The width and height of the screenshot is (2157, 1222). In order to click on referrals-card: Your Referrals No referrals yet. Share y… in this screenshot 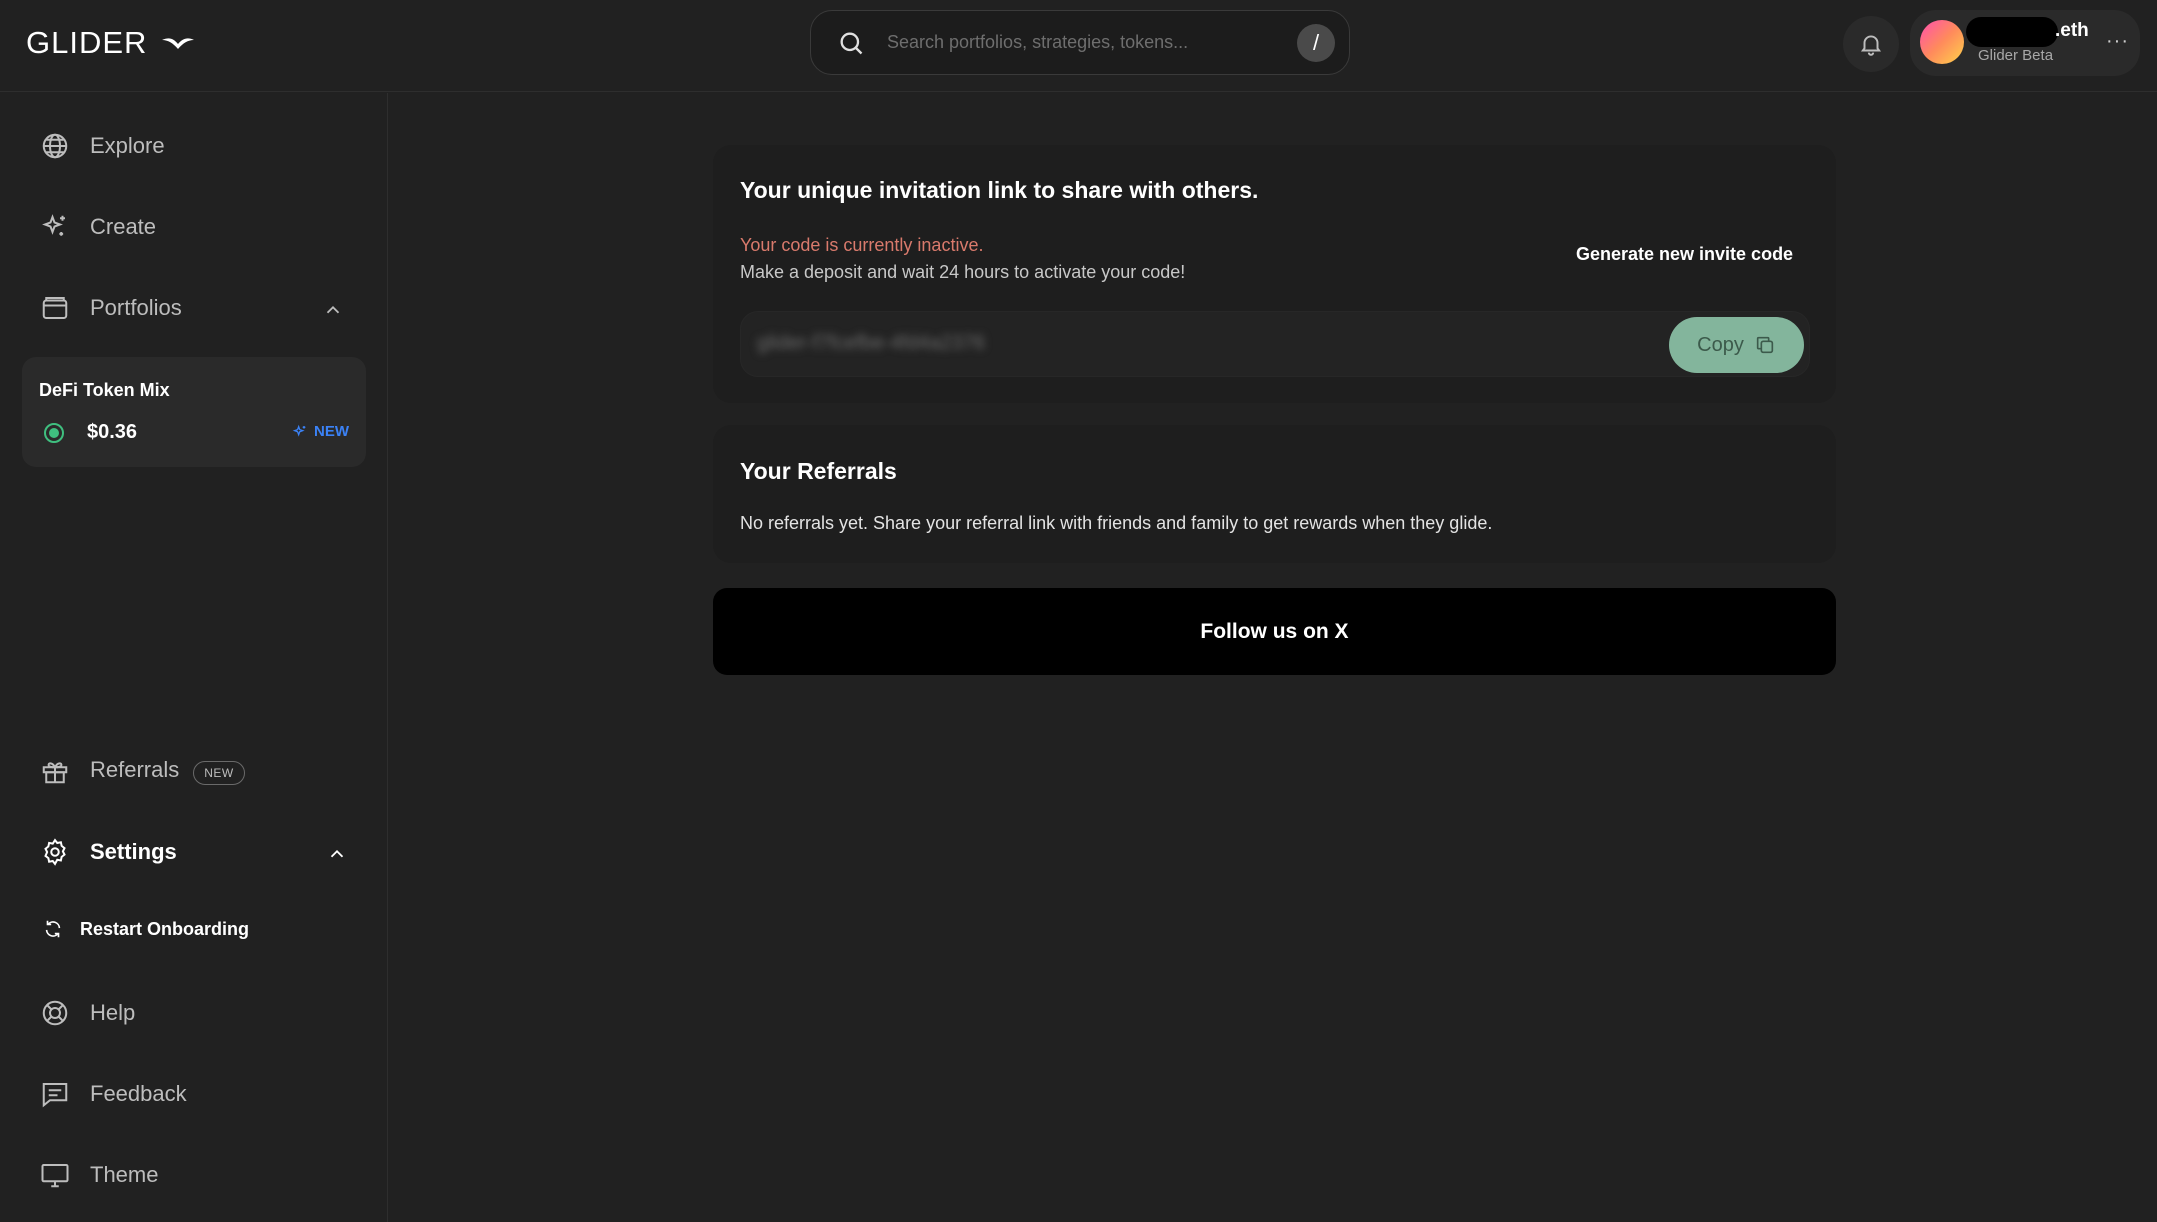, I will do `click(1274, 494)`.